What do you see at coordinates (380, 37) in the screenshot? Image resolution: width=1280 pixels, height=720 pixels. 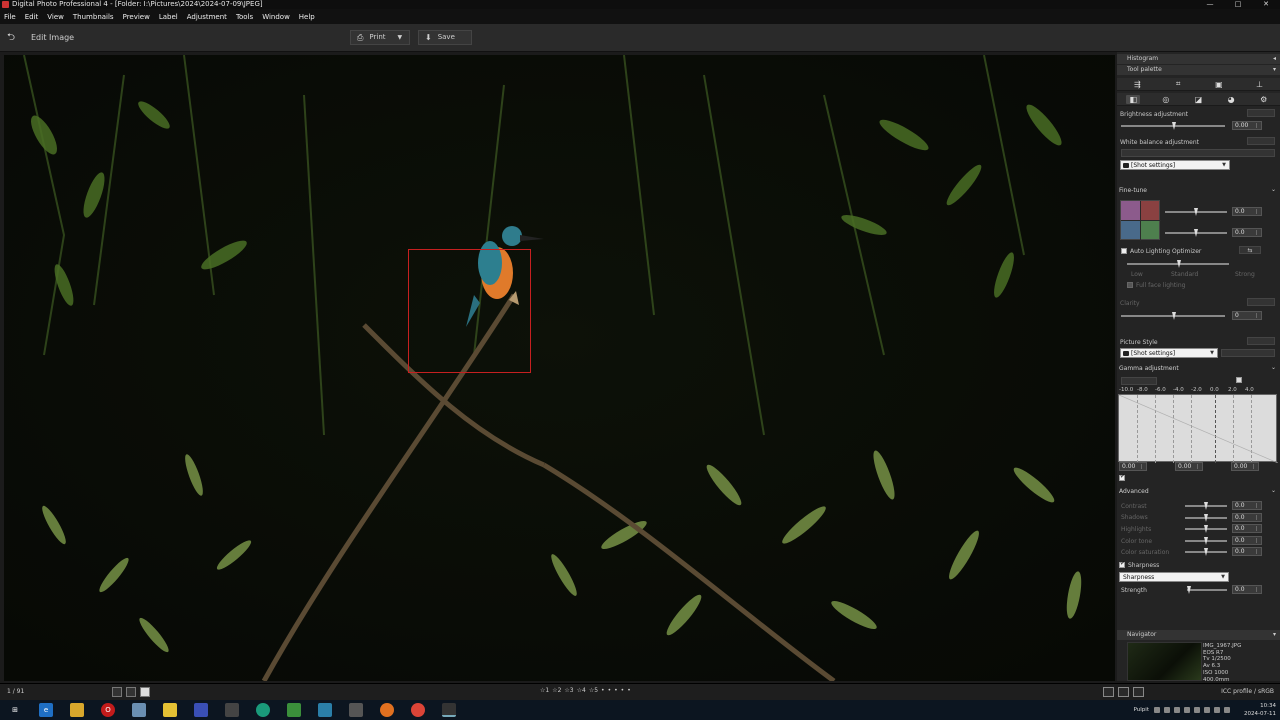 I see `print-button: ⎙ Print ▼` at bounding box center [380, 37].